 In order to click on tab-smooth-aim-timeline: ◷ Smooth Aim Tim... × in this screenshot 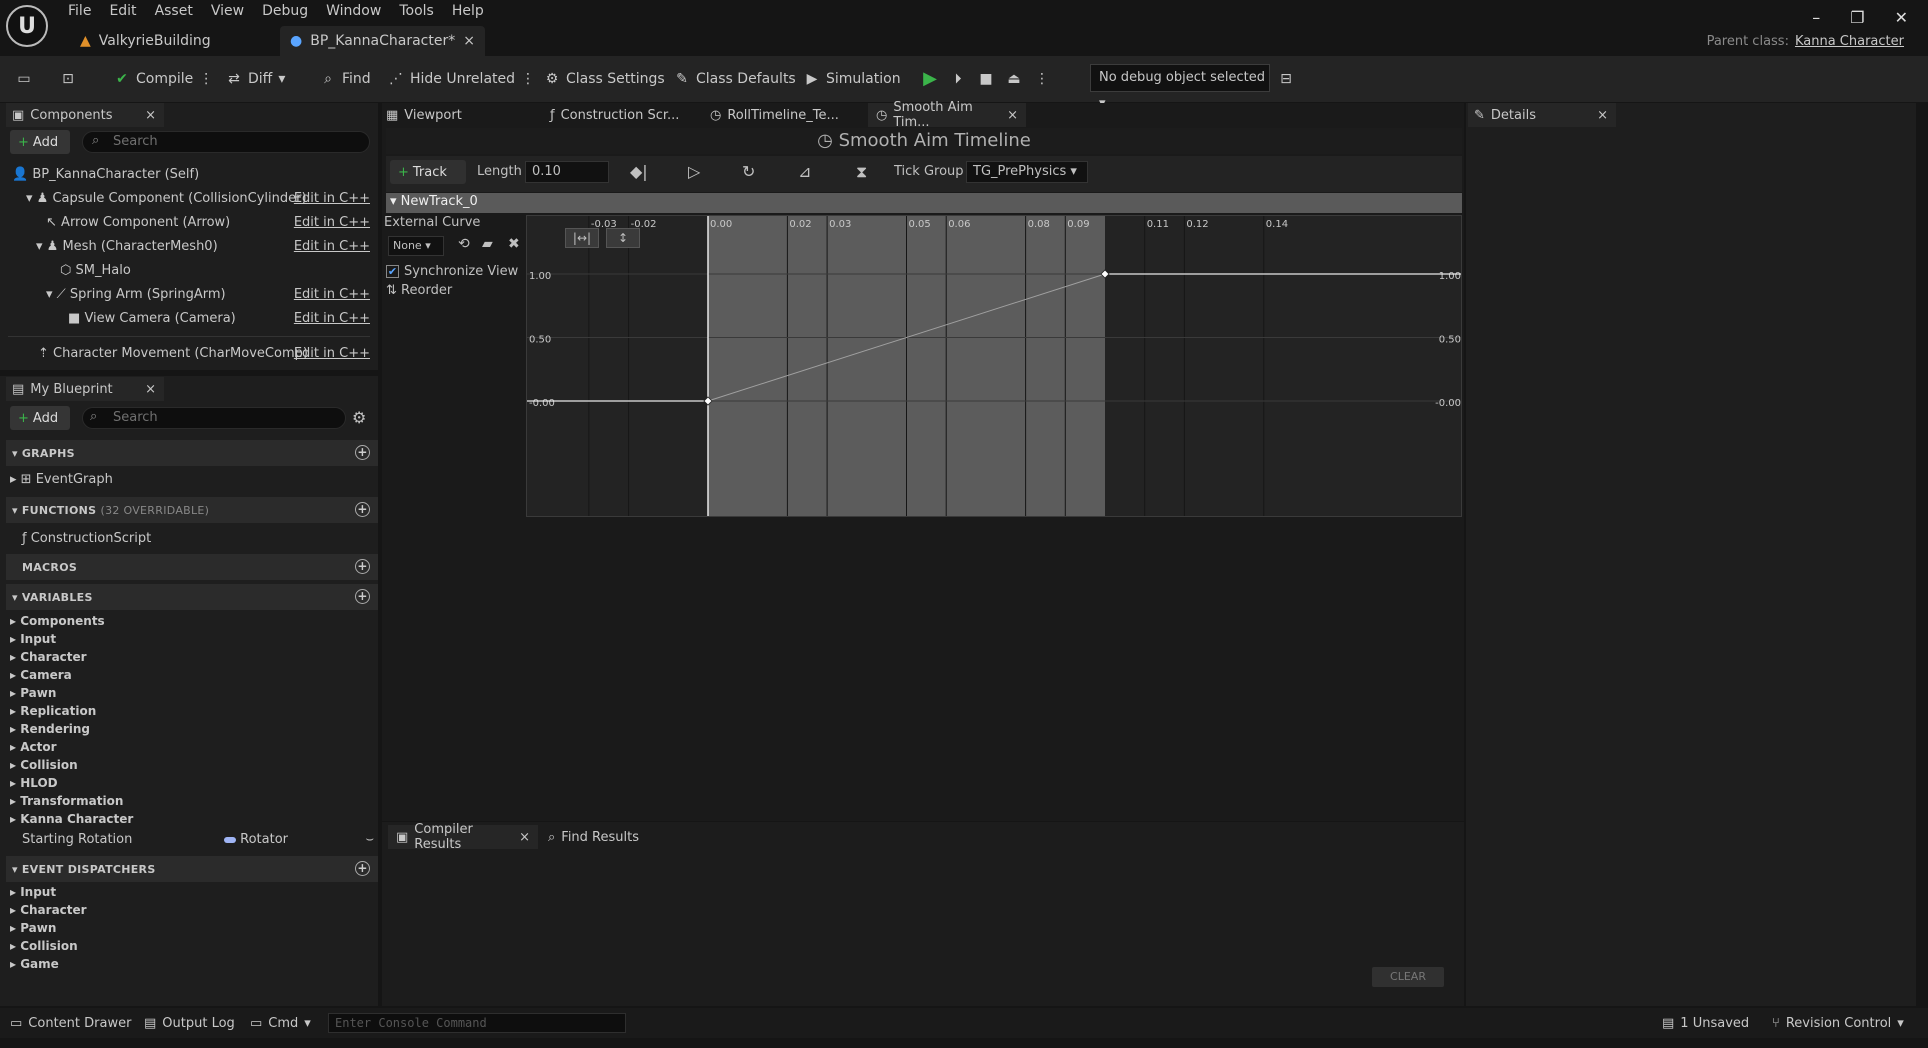, I will do `click(947, 115)`.